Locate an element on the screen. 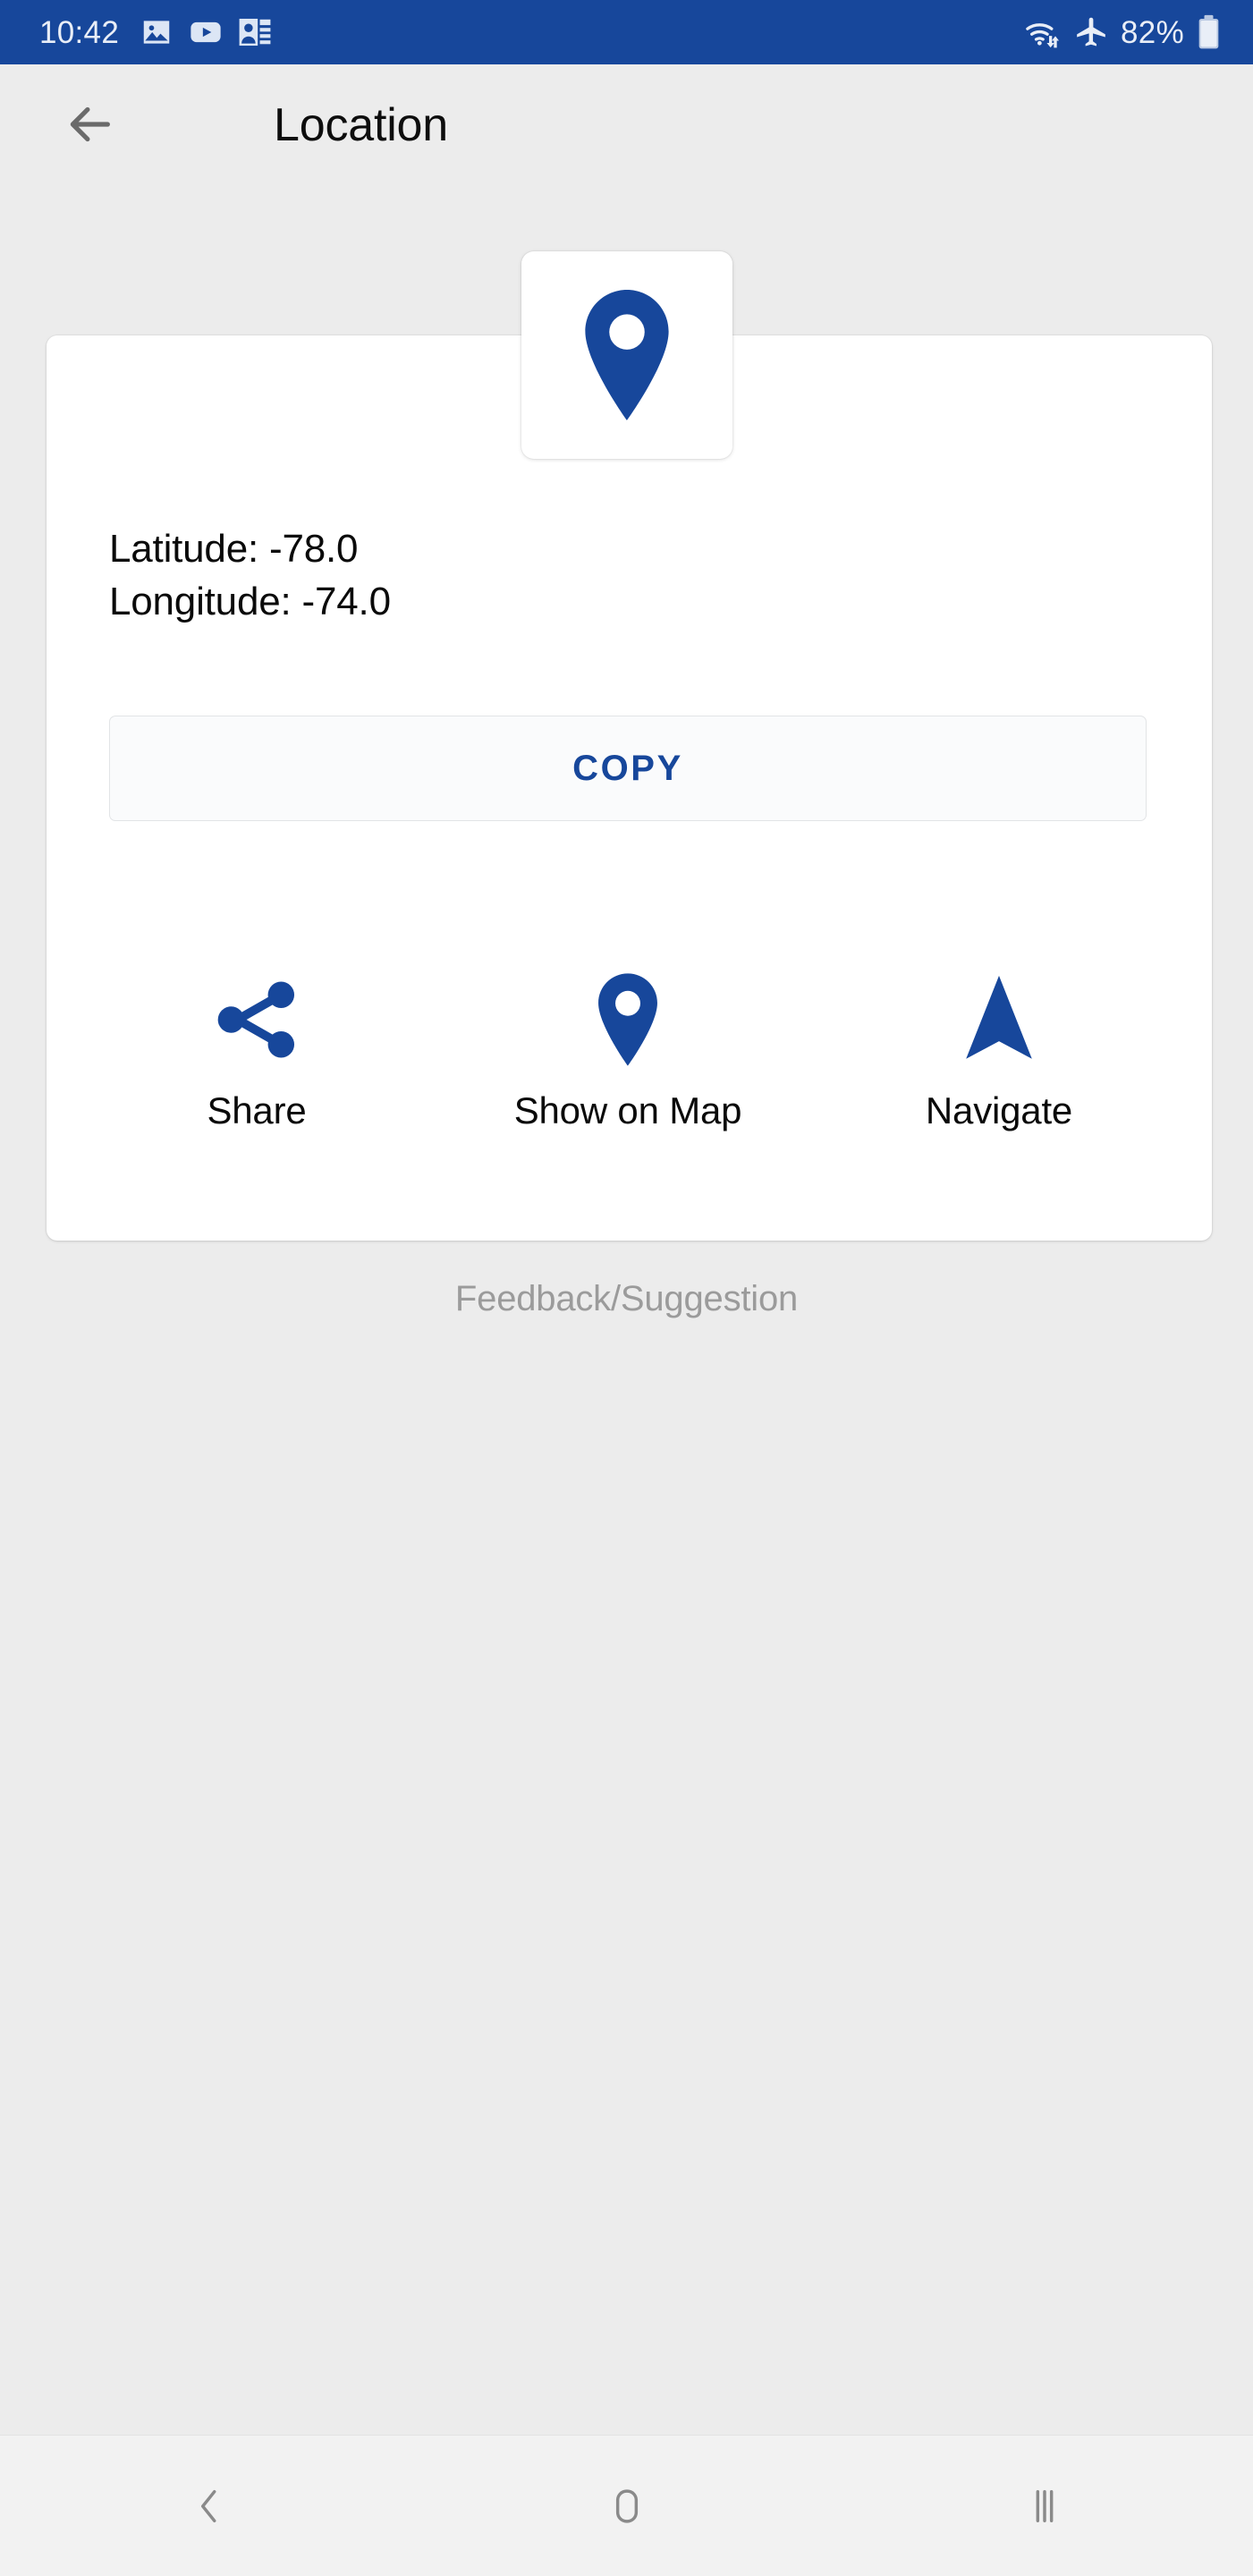 This screenshot has height=2576, width=1253. page-title: Location is located at coordinates (361, 125).